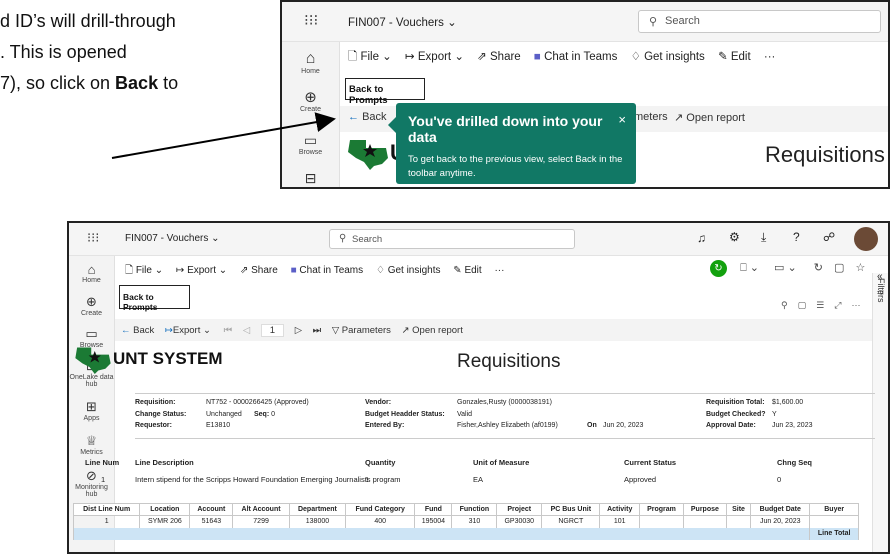 The width and height of the screenshot is (890, 554). I want to click on folder-icon: ▭, so click(91, 333).